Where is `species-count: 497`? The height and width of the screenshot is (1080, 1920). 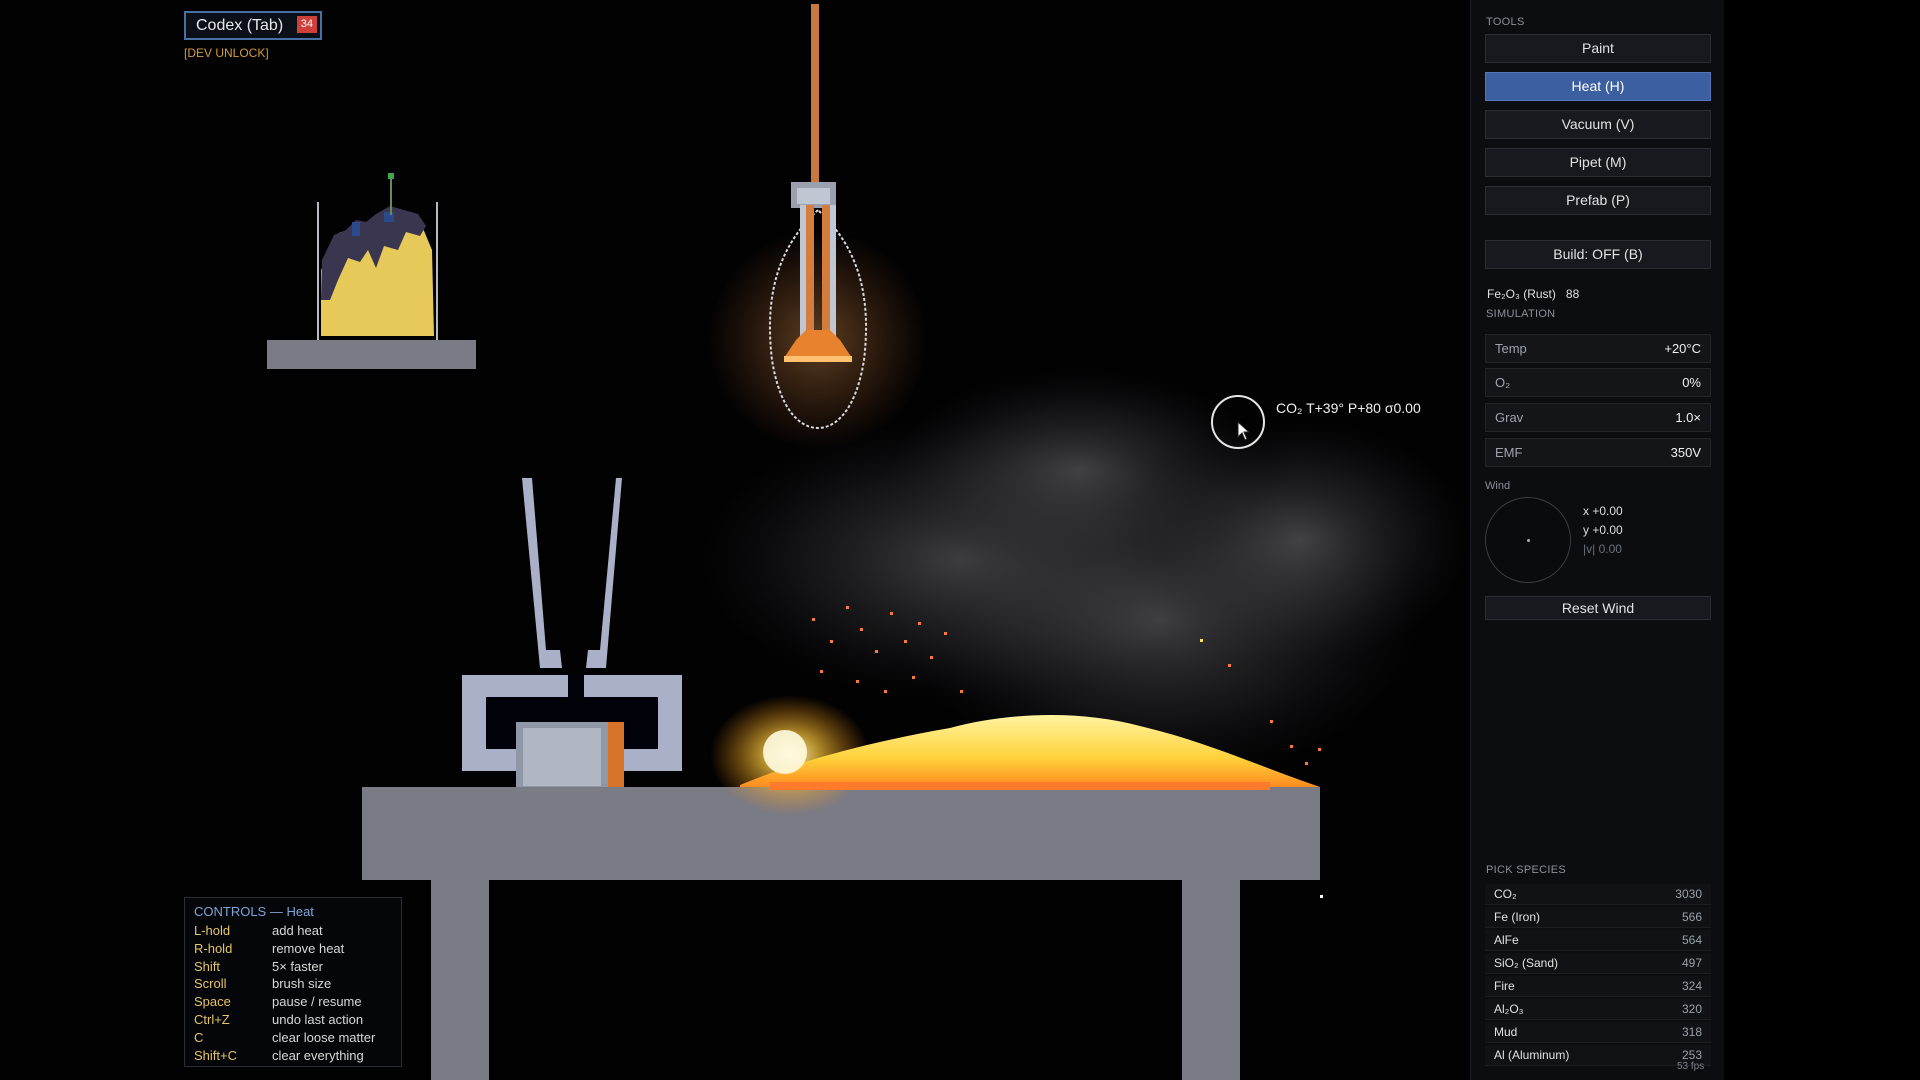 species-count: 497 is located at coordinates (1691, 963).